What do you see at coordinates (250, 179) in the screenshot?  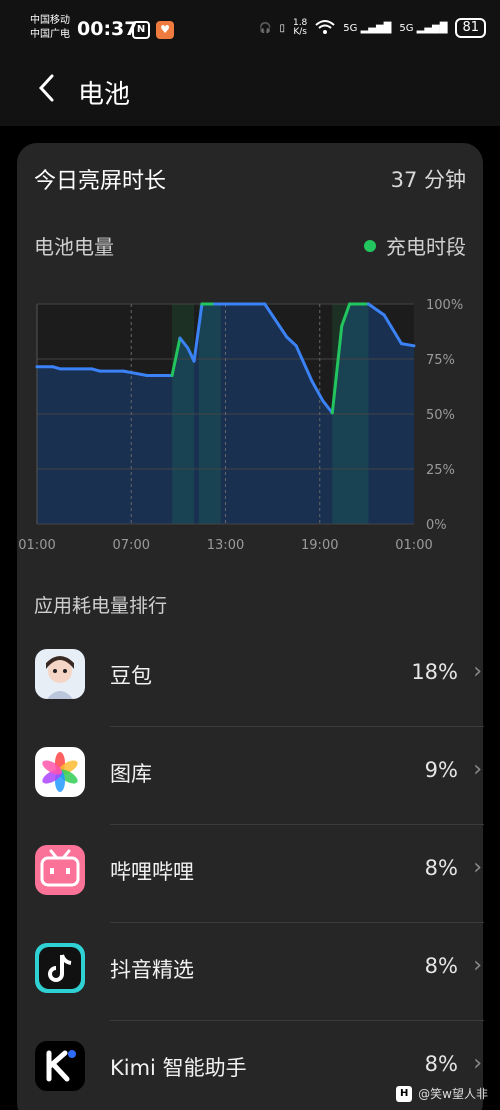 I see `screen-time-row: 今日亮屏时长 37 分钟` at bounding box center [250, 179].